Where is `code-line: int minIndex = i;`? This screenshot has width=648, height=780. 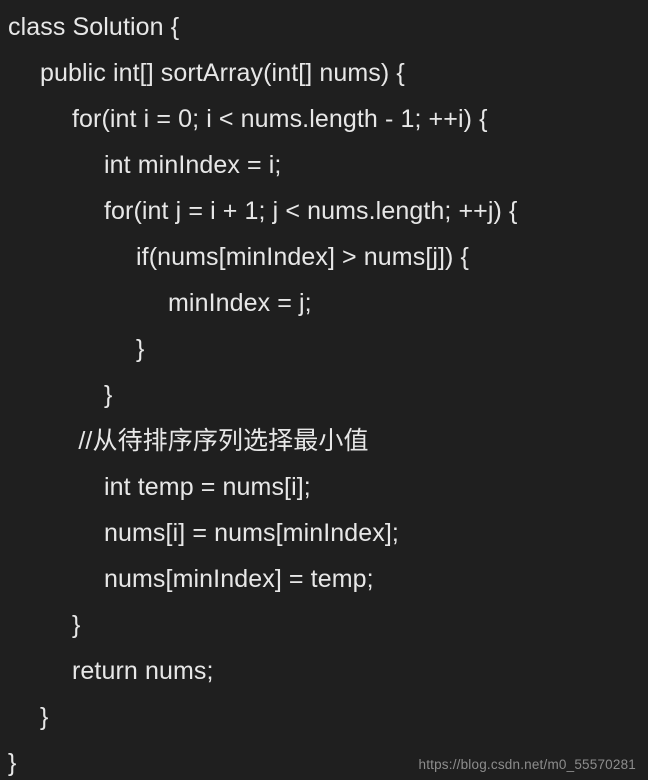 code-line: int minIndex = i; is located at coordinates (324, 165).